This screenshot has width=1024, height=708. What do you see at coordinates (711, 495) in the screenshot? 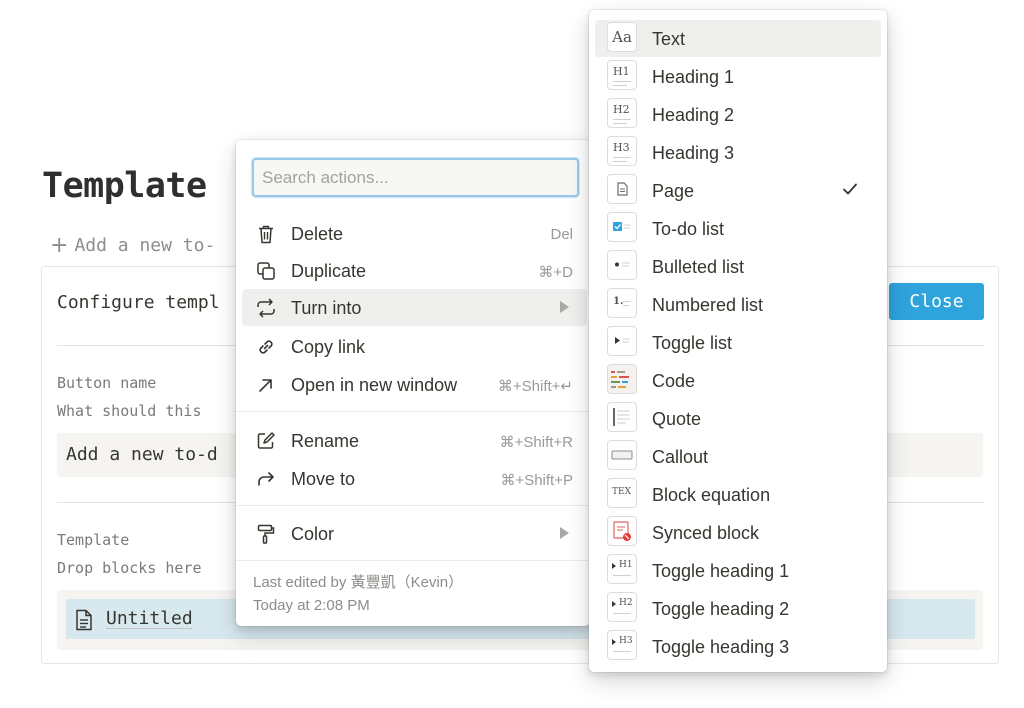
I see `turn-into-label: Block equation` at bounding box center [711, 495].